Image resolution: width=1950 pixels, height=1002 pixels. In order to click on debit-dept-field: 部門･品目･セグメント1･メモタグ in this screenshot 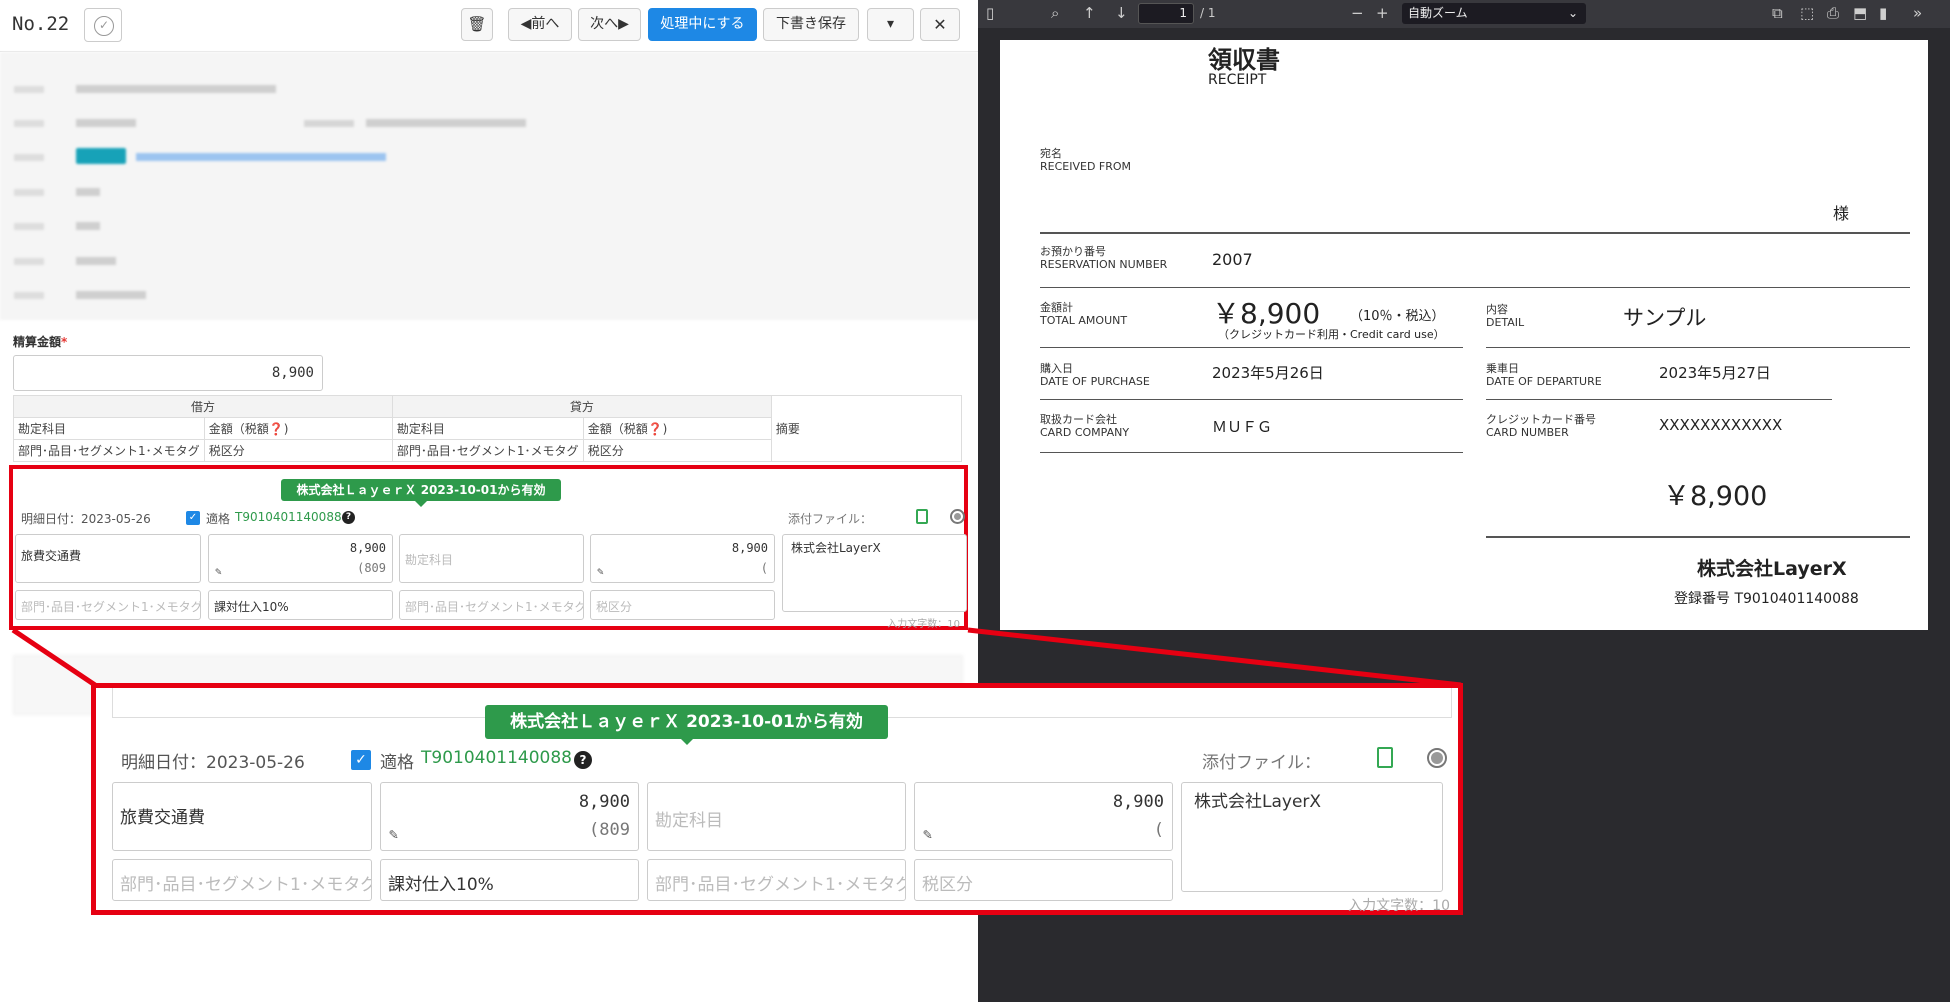, I will do `click(108, 605)`.